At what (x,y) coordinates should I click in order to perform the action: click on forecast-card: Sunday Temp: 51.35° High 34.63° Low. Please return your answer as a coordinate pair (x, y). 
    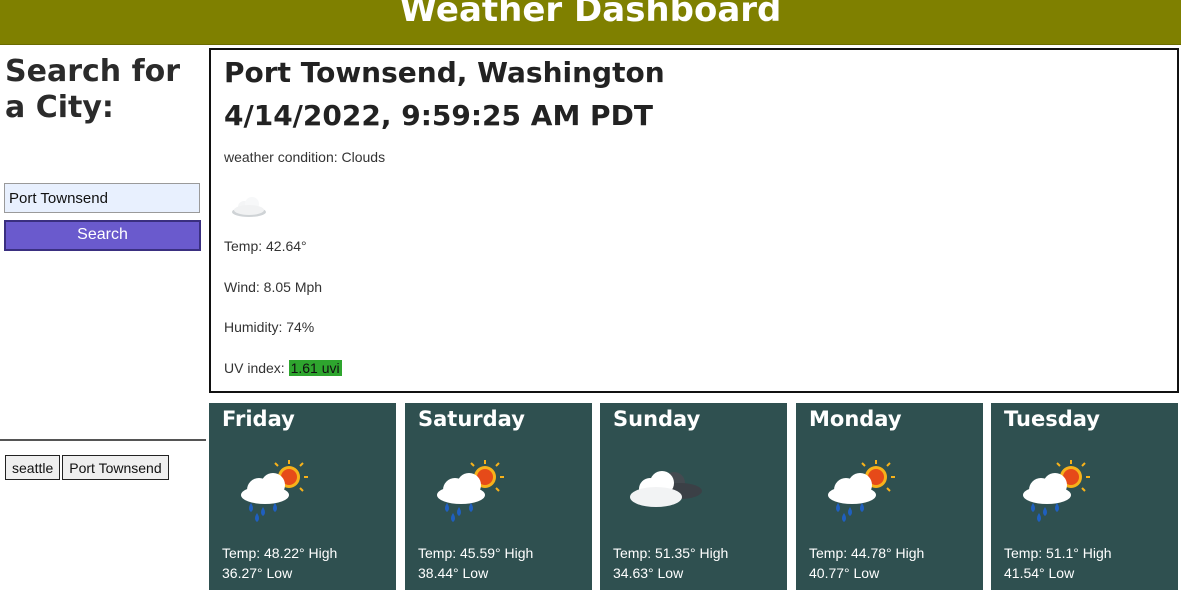
    Looking at the image, I should click on (693, 496).